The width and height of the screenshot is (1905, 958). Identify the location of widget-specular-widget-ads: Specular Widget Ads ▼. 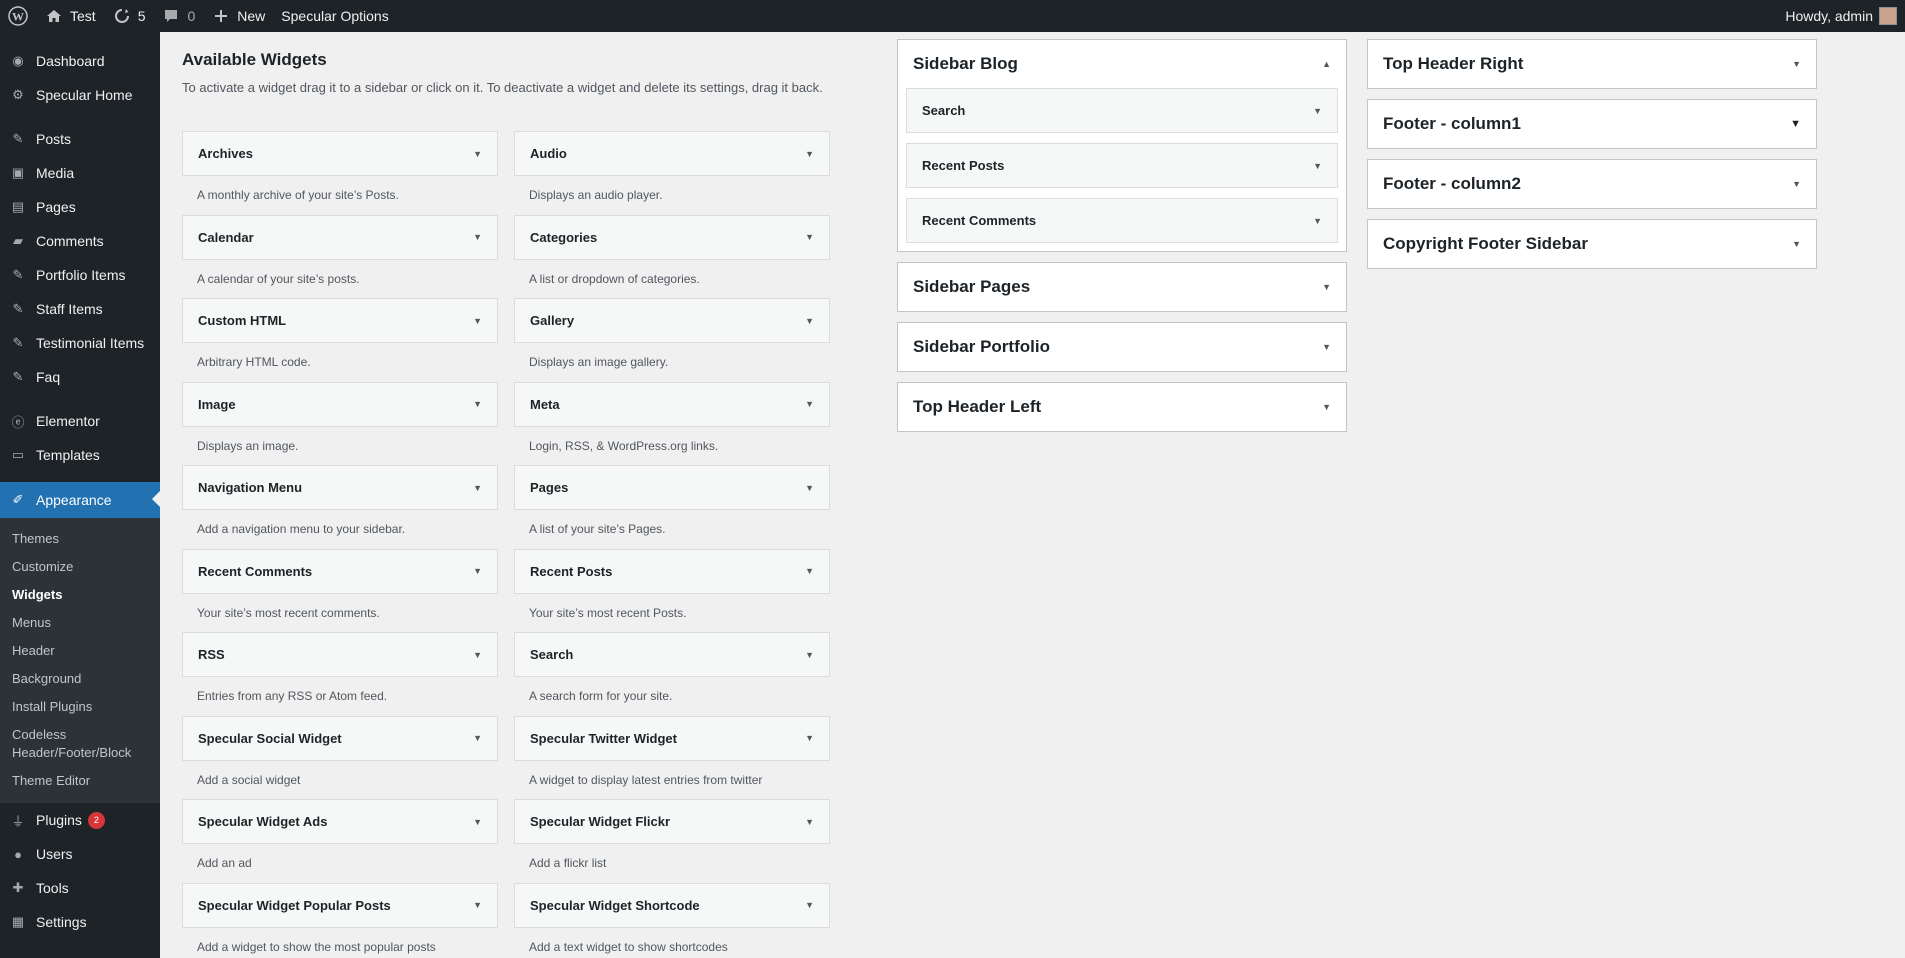
(340, 821).